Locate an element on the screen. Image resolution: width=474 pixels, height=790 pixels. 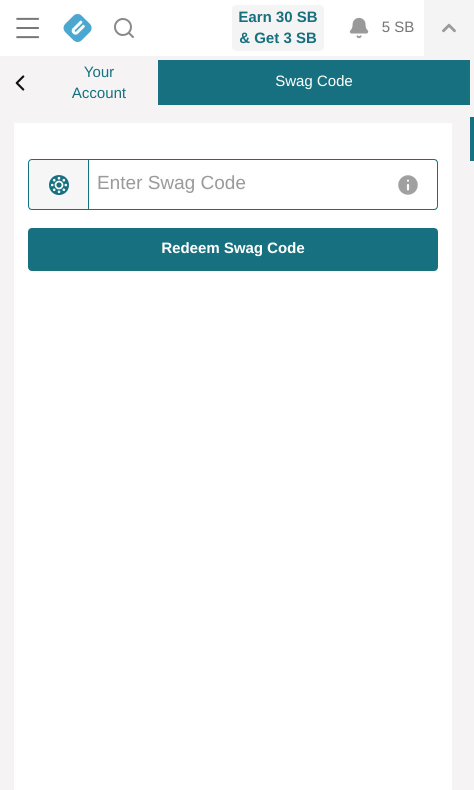
bell-icon is located at coordinates (359, 28).